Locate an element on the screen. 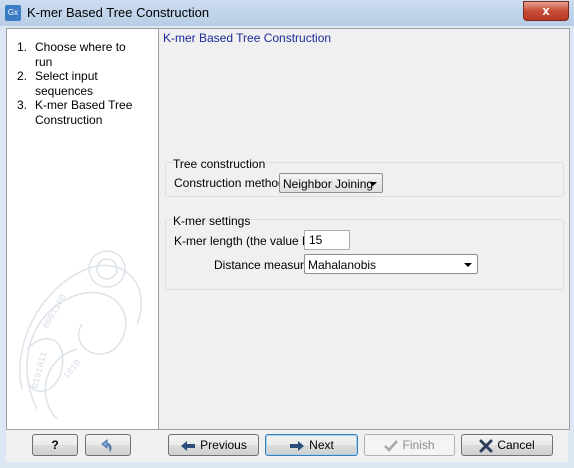 This screenshot has width=574, height=468. distance-measure-select: Mahalanobis is located at coordinates (391, 264).